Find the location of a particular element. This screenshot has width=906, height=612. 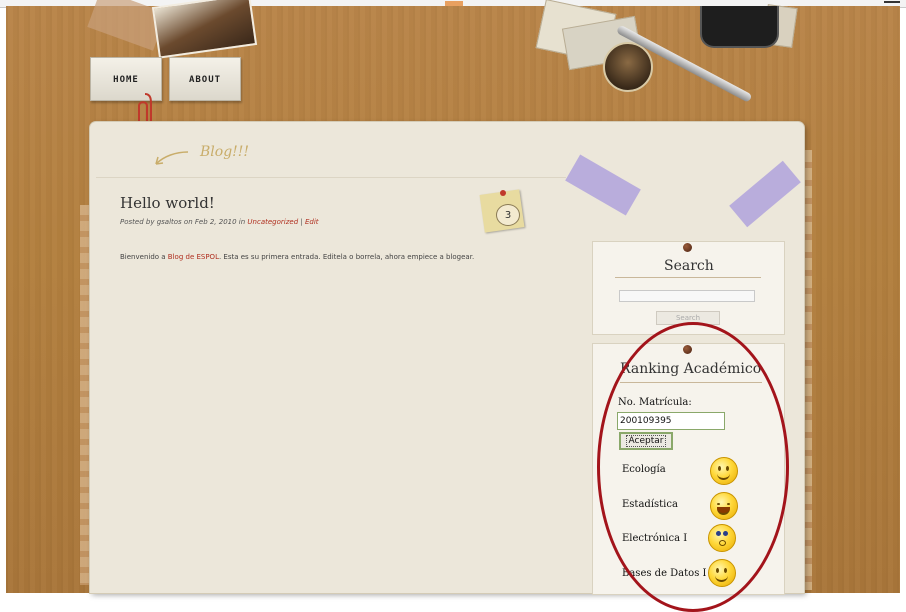

meta-prefix: Posted by is located at coordinates (138, 222).